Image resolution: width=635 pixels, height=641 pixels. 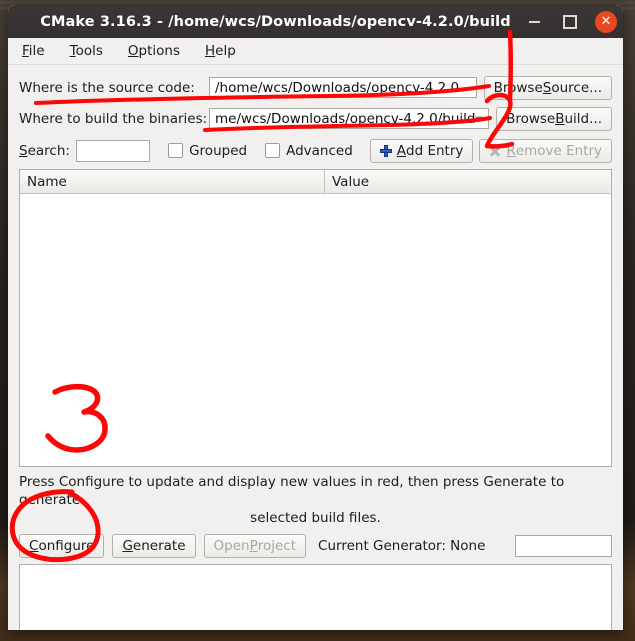 What do you see at coordinates (210, 51) in the screenshot?
I see `menu-help-mnemonic: H` at bounding box center [210, 51].